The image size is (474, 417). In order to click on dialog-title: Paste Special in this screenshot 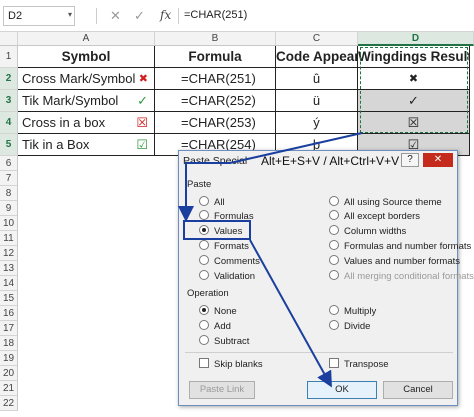, I will do `click(215, 161)`.